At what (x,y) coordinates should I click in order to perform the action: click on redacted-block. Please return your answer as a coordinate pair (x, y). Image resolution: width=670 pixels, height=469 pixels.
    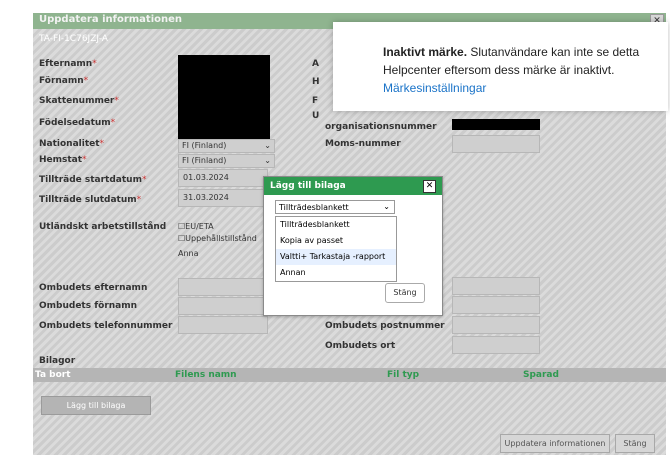
    Looking at the image, I should click on (224, 97).